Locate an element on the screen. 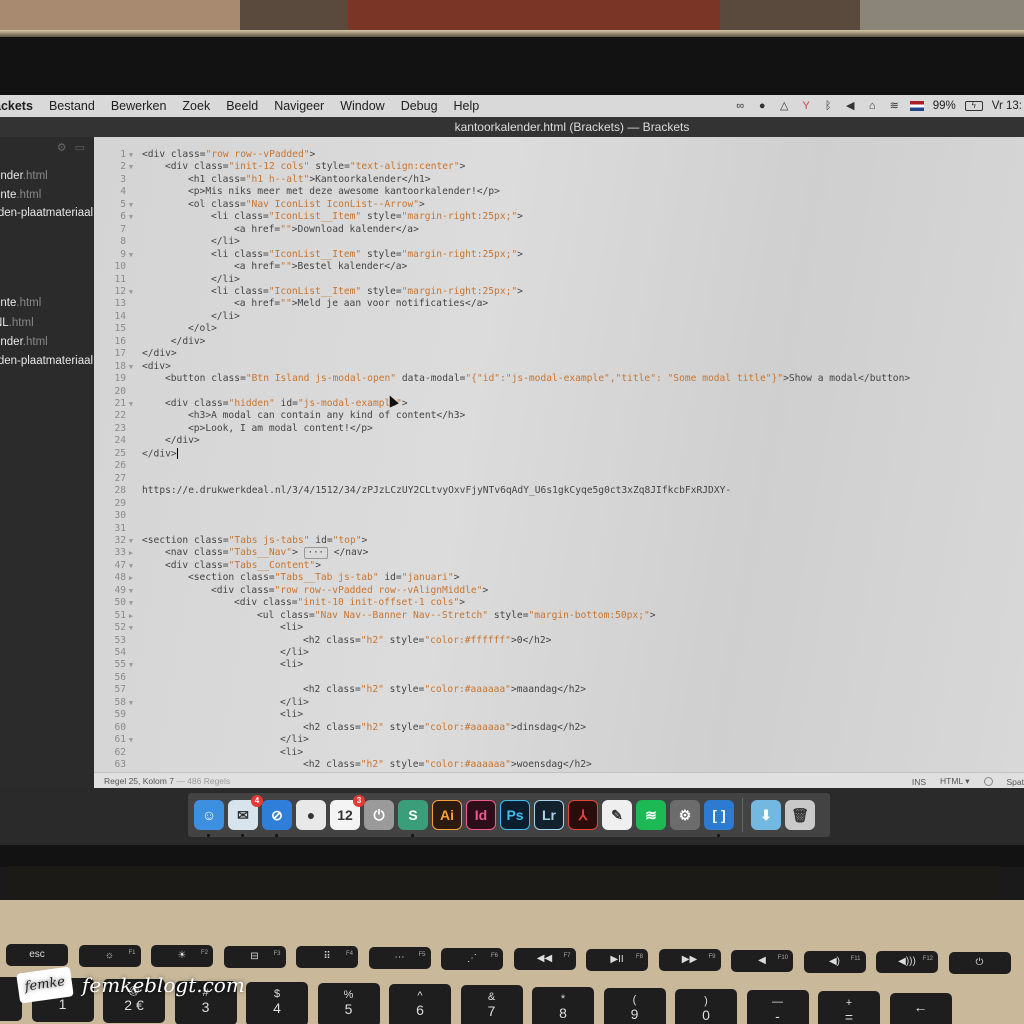 The width and height of the screenshot is (1024, 1024). linter-status-icon is located at coordinates (988, 781).